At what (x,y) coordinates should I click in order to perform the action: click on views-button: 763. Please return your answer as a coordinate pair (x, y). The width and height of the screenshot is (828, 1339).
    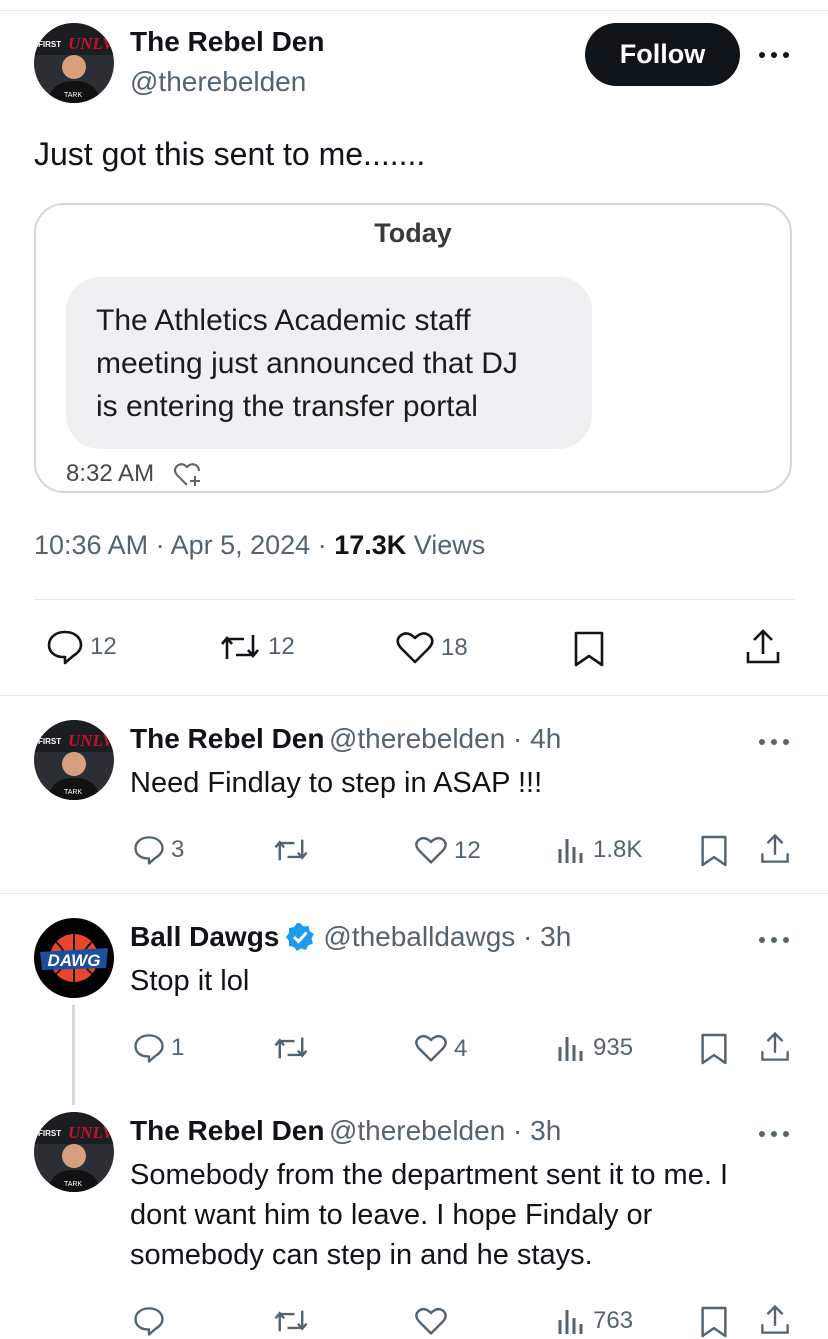
    Looking at the image, I should click on (595, 1321).